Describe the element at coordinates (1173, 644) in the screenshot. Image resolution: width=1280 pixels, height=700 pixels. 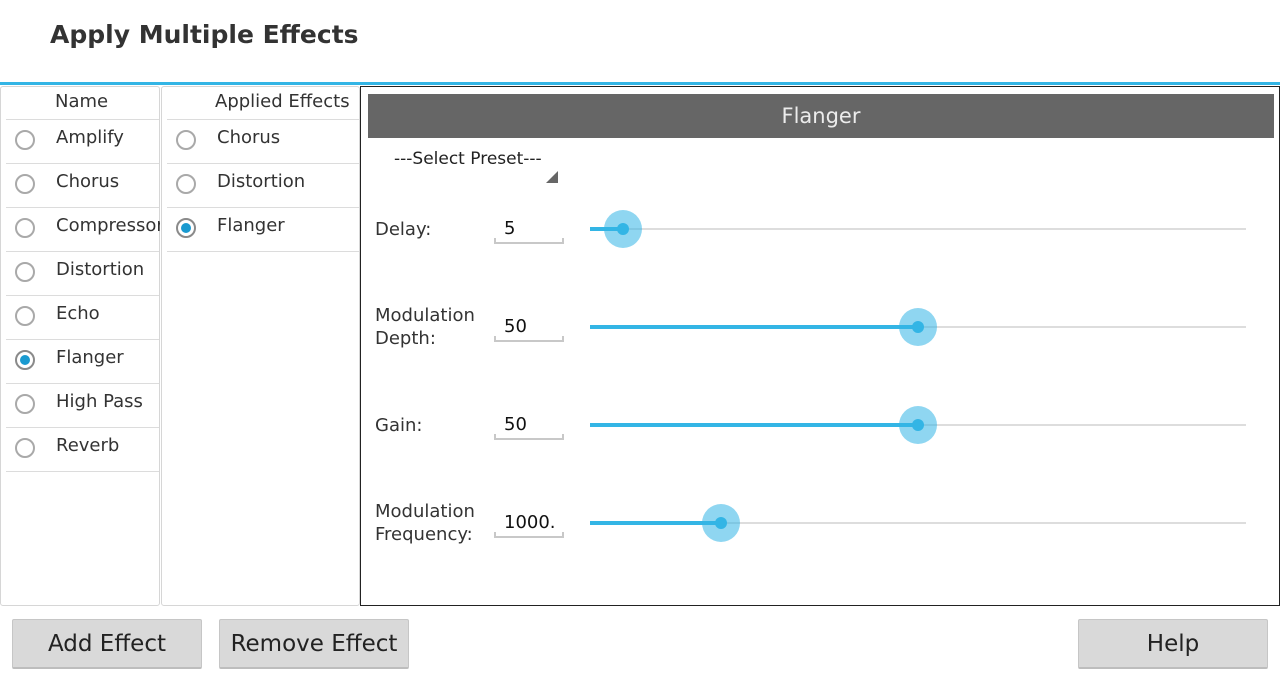
I see `help-button: Help` at that location.